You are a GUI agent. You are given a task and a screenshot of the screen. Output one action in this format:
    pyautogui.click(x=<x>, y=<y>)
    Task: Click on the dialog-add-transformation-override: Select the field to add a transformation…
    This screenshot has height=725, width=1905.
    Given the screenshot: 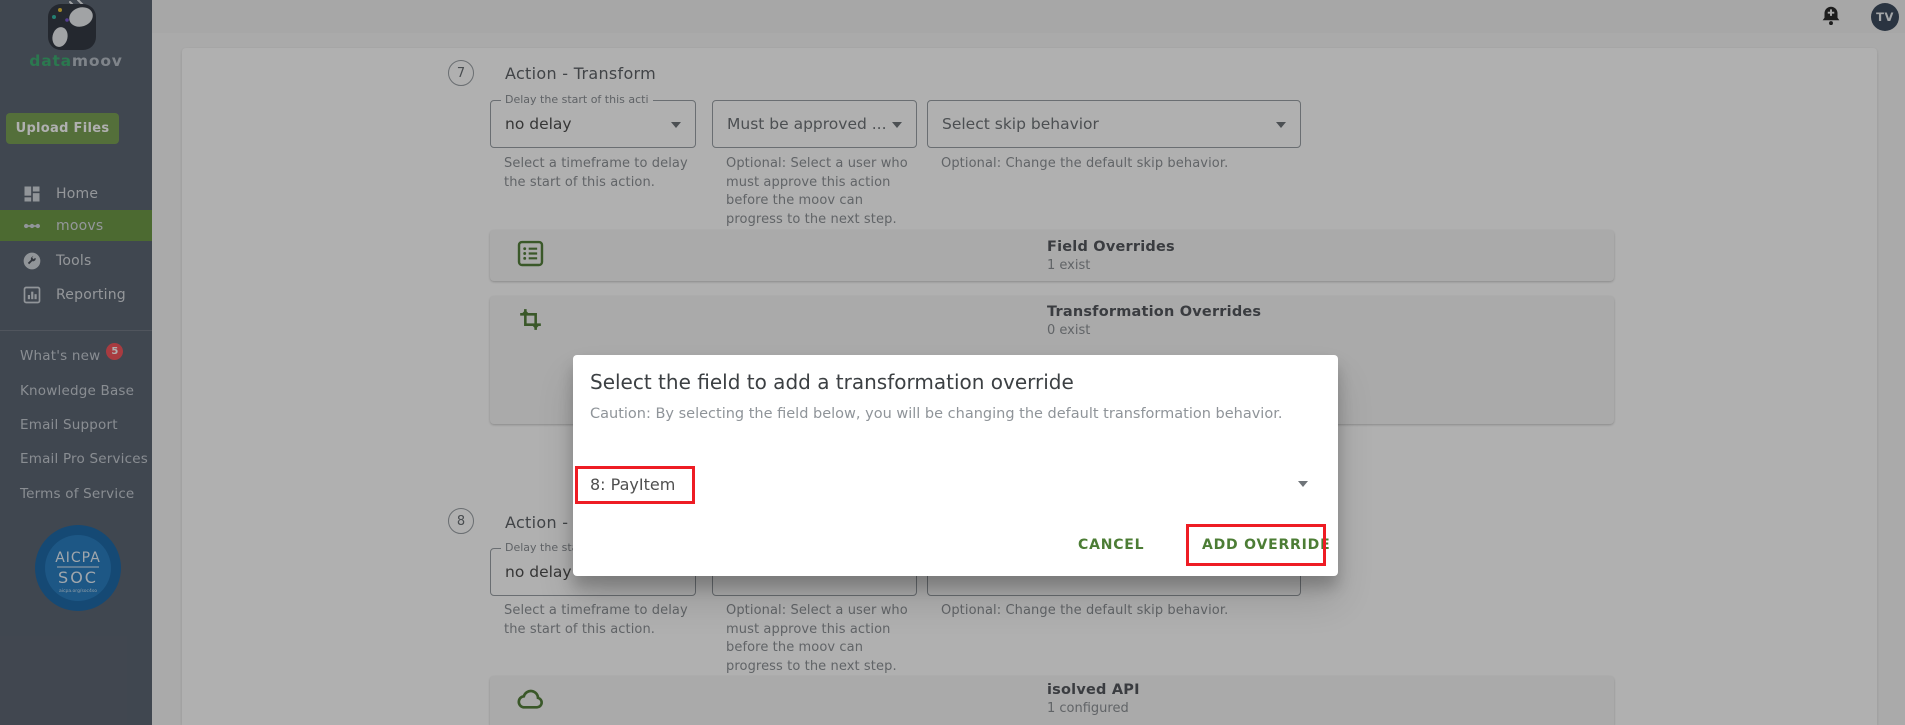 What is the action you would take?
    pyautogui.click(x=955, y=465)
    